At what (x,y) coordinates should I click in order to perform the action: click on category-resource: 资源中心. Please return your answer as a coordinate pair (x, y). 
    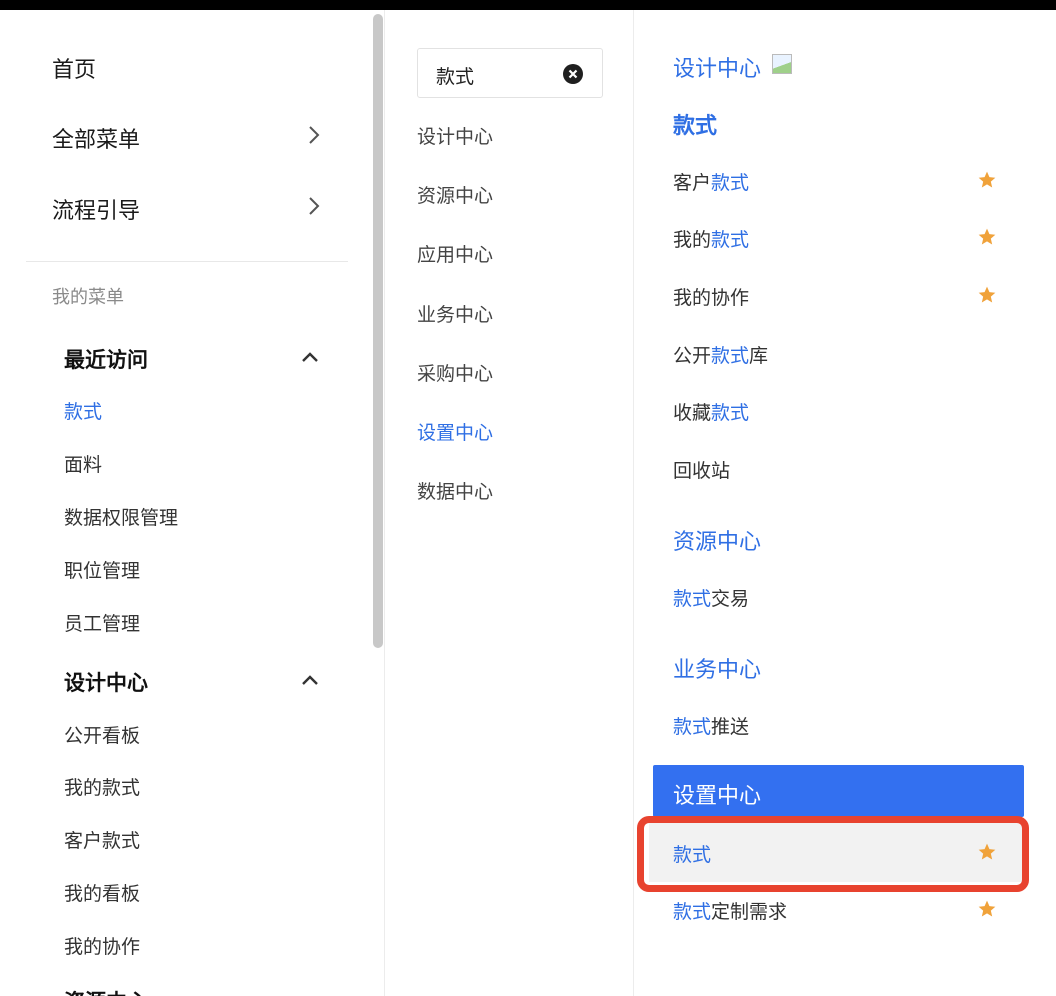
    Looking at the image, I should click on (455, 194).